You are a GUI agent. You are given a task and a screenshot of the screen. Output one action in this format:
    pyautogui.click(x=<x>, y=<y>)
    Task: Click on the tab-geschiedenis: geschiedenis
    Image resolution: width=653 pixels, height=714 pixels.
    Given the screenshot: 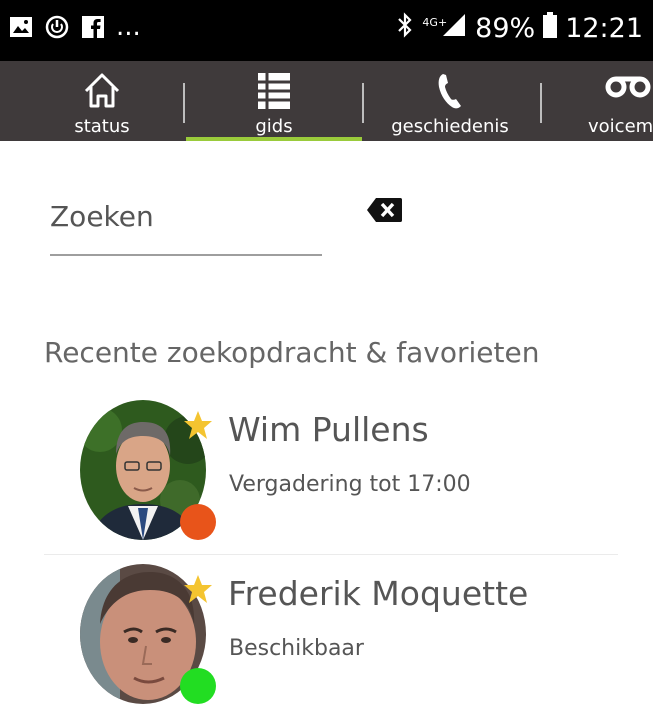 What is the action you would take?
    pyautogui.click(x=450, y=101)
    